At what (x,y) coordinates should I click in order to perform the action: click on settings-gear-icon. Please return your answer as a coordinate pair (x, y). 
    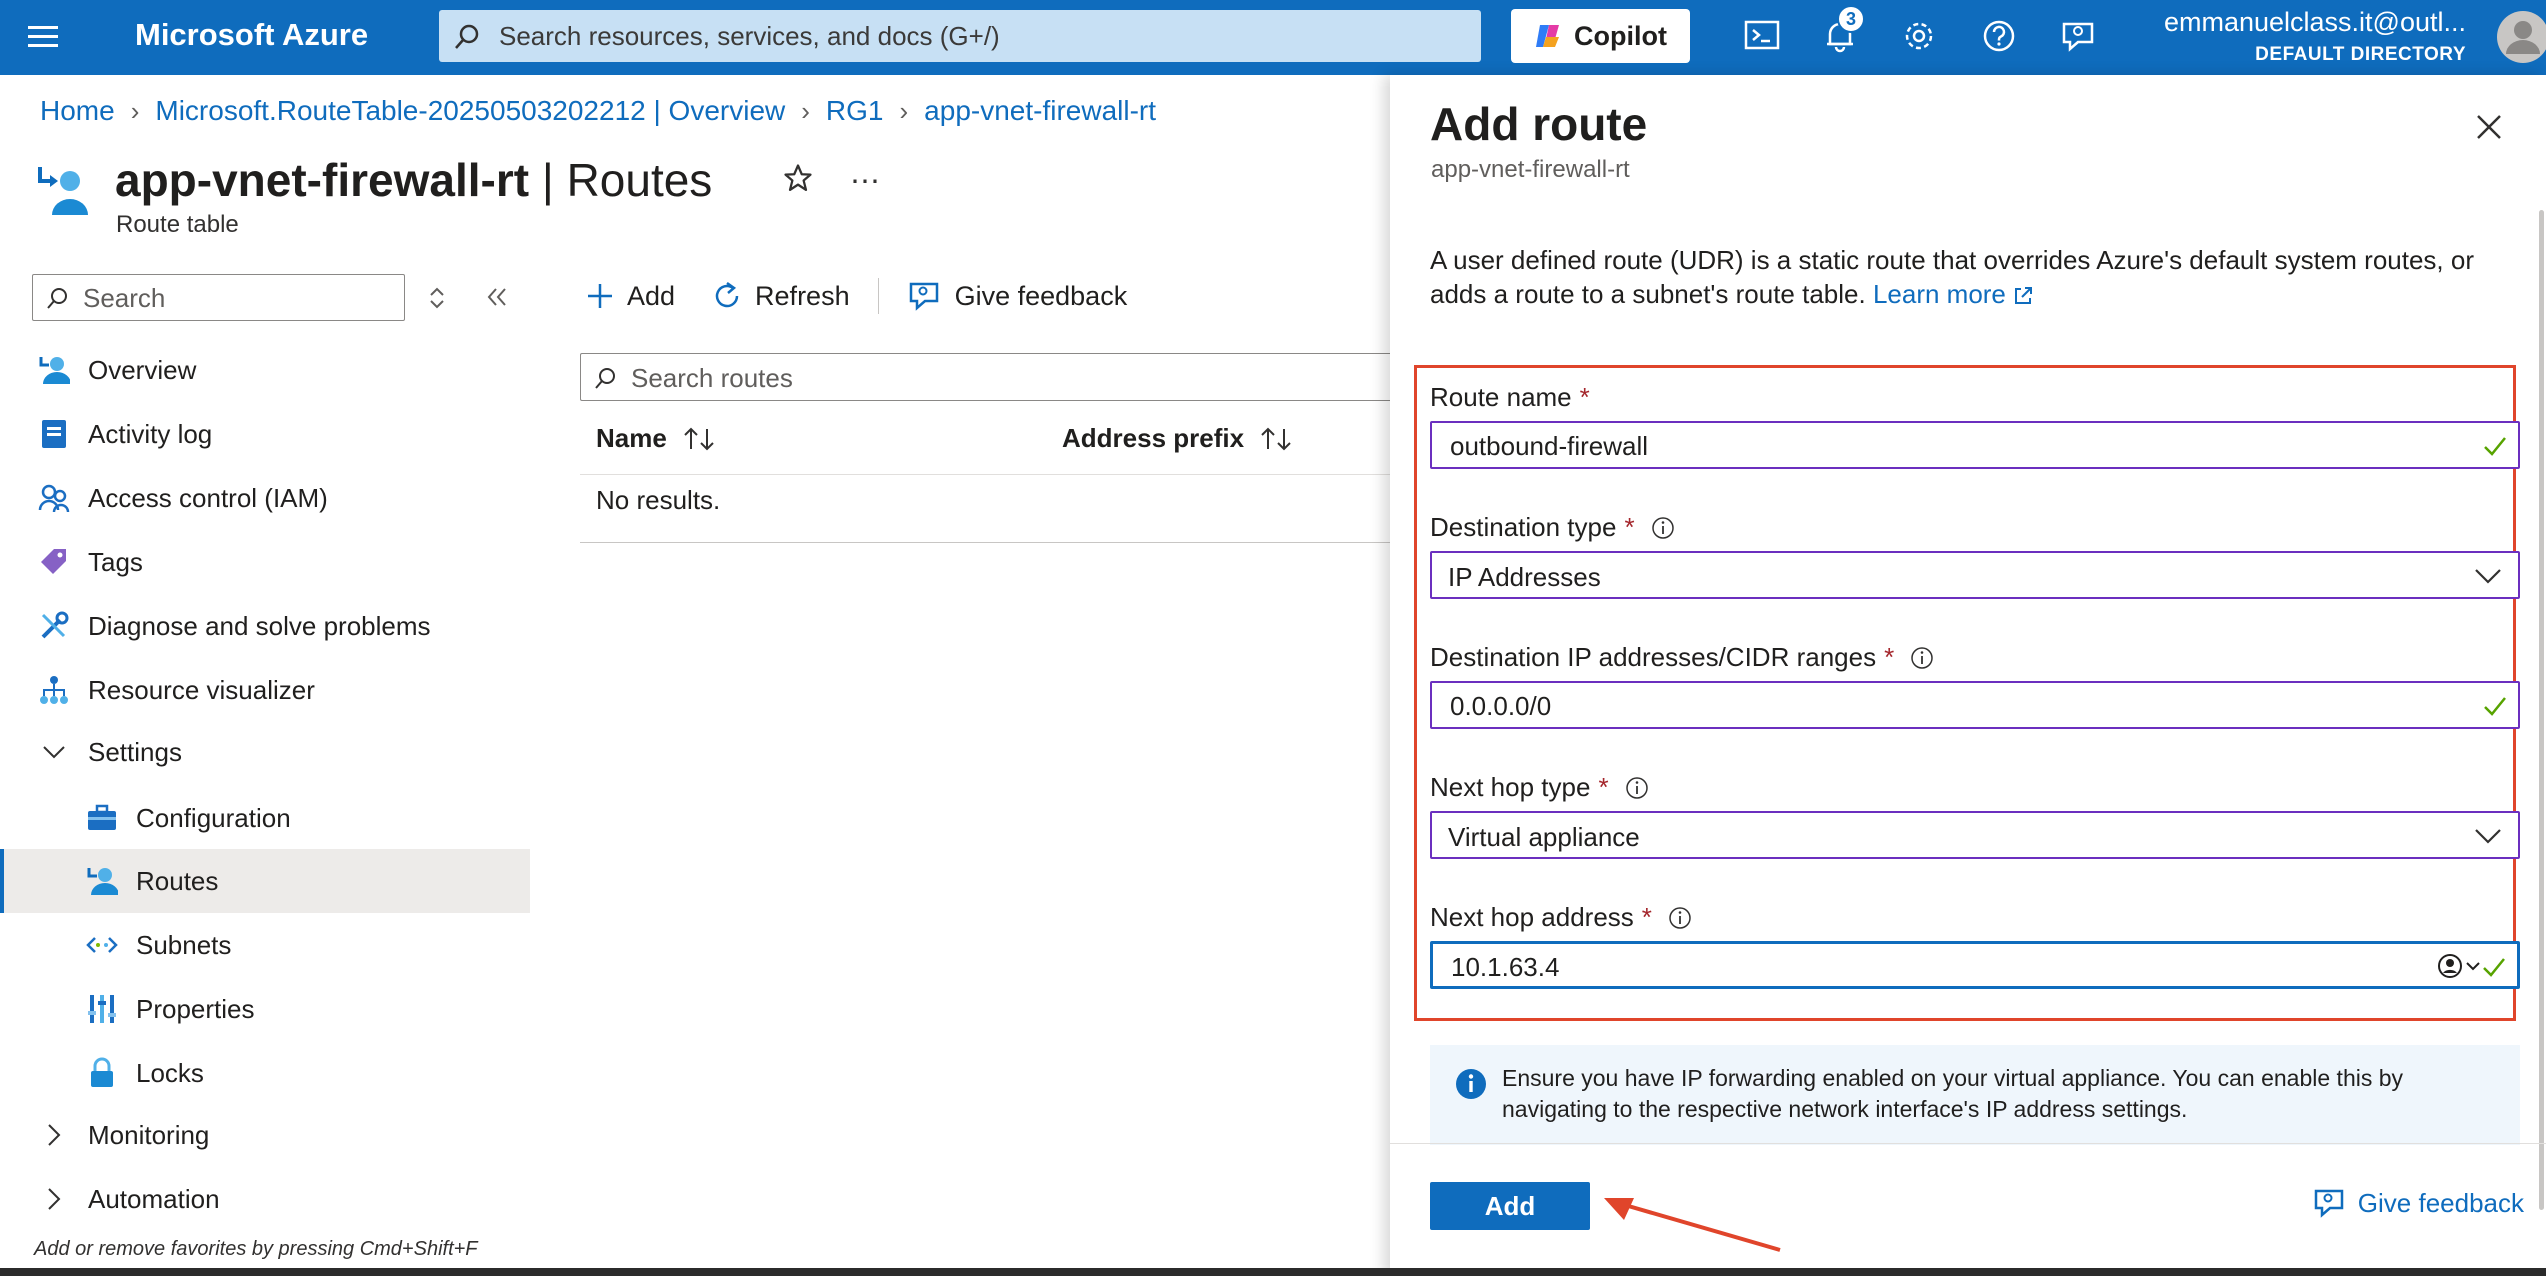
    Looking at the image, I should click on (1921, 38).